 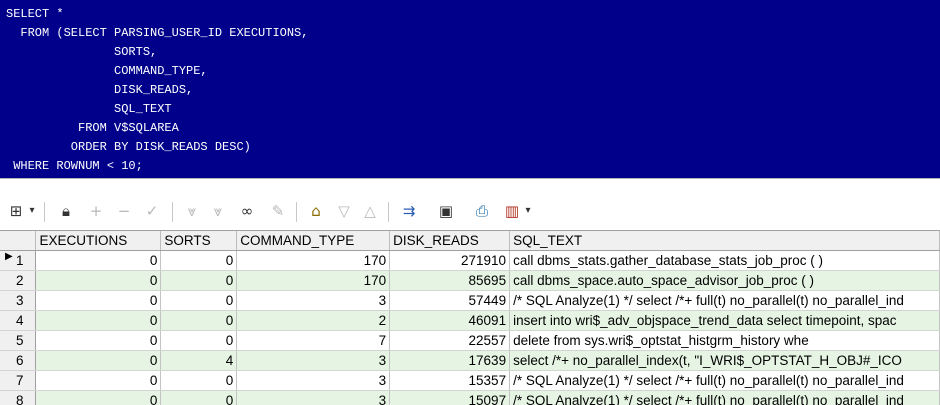 What do you see at coordinates (96, 211) in the screenshot?
I see `add-record-icon: +` at bounding box center [96, 211].